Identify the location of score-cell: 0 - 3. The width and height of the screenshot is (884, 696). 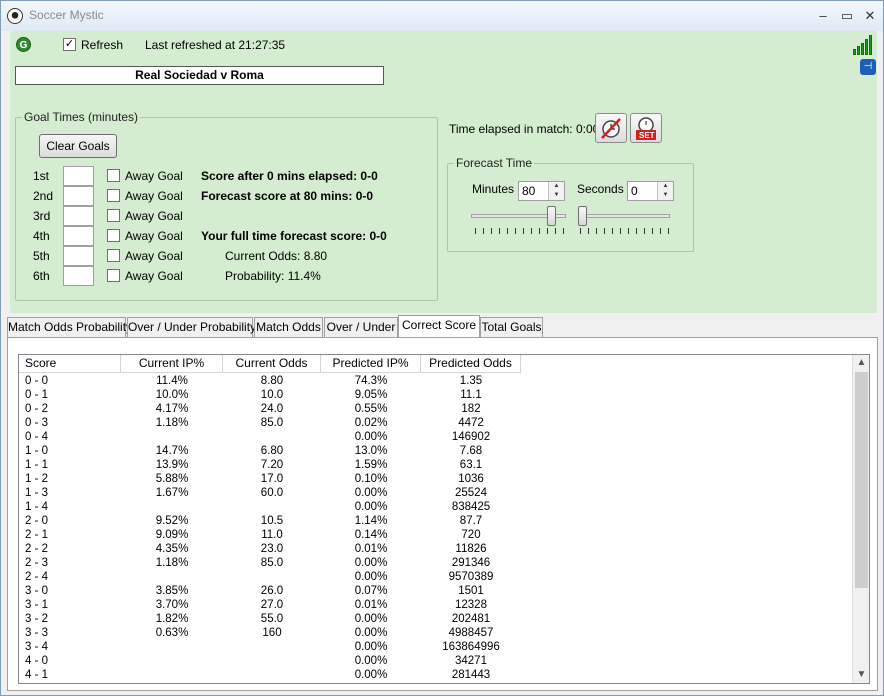
(37, 423).